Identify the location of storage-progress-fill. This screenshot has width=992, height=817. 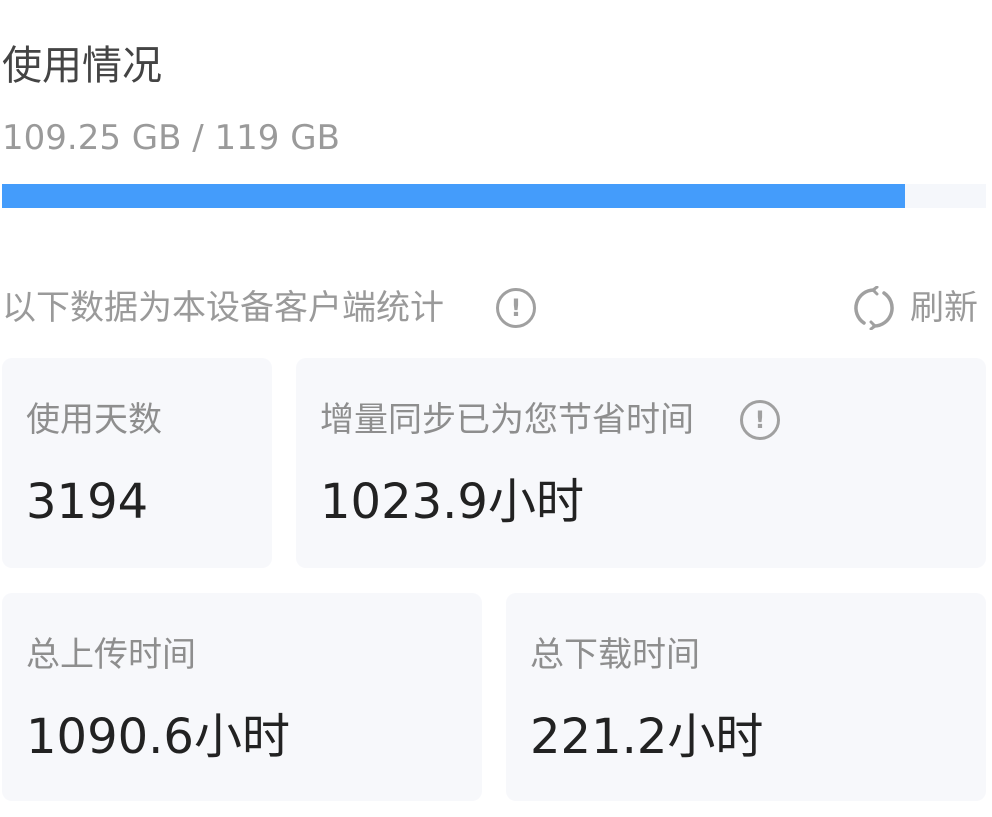
(454, 196).